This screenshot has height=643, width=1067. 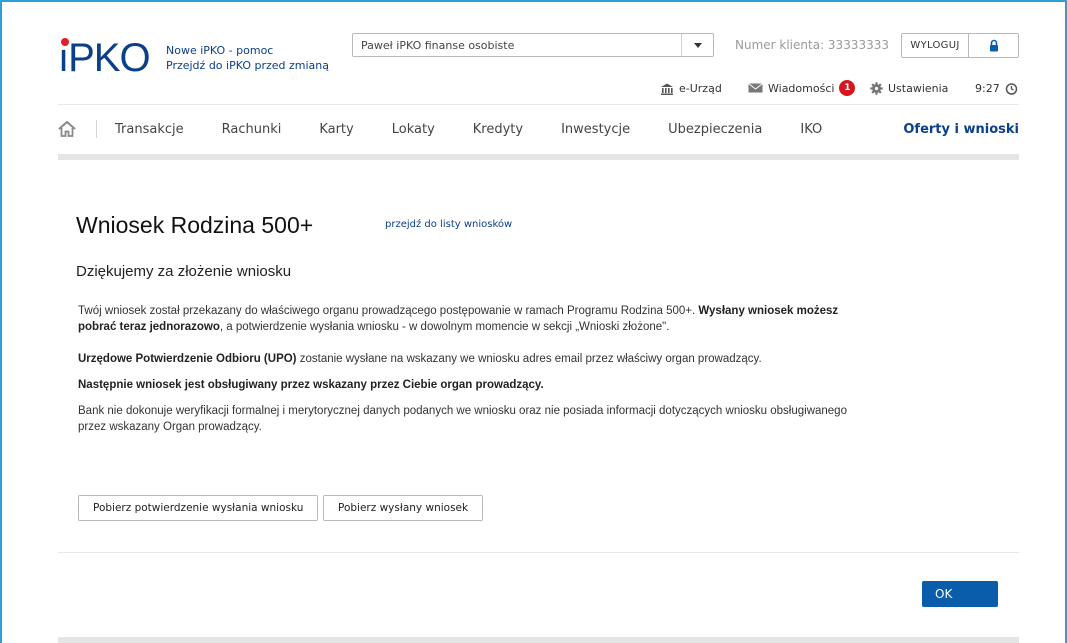 What do you see at coordinates (403, 508) in the screenshot?
I see `download-application-button: Pobierz wysłany wniosek` at bounding box center [403, 508].